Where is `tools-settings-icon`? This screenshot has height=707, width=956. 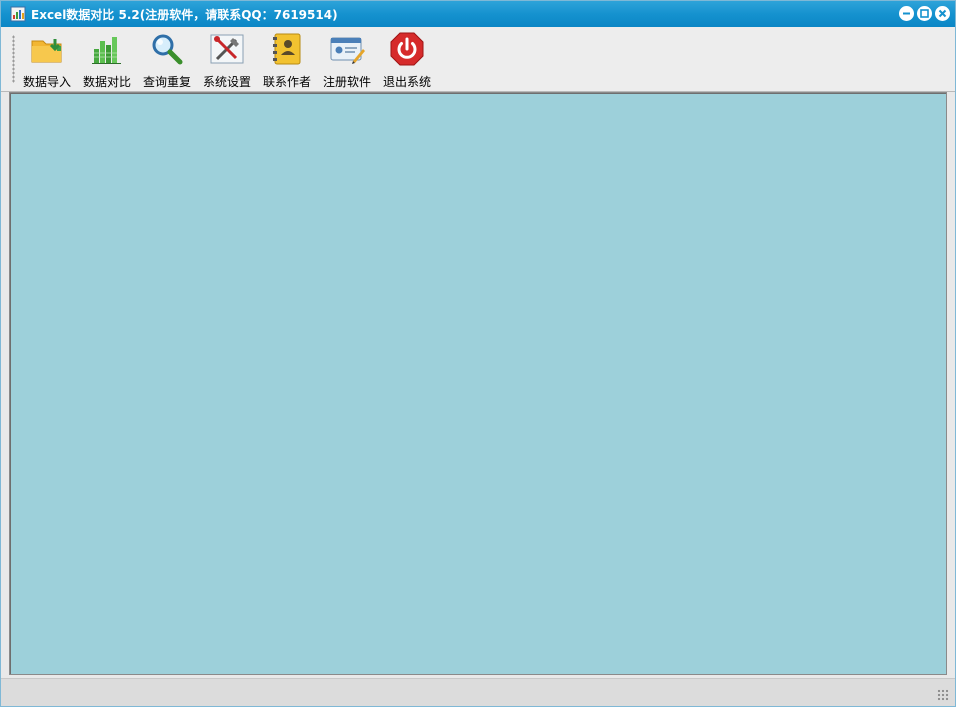 tools-settings-icon is located at coordinates (227, 49).